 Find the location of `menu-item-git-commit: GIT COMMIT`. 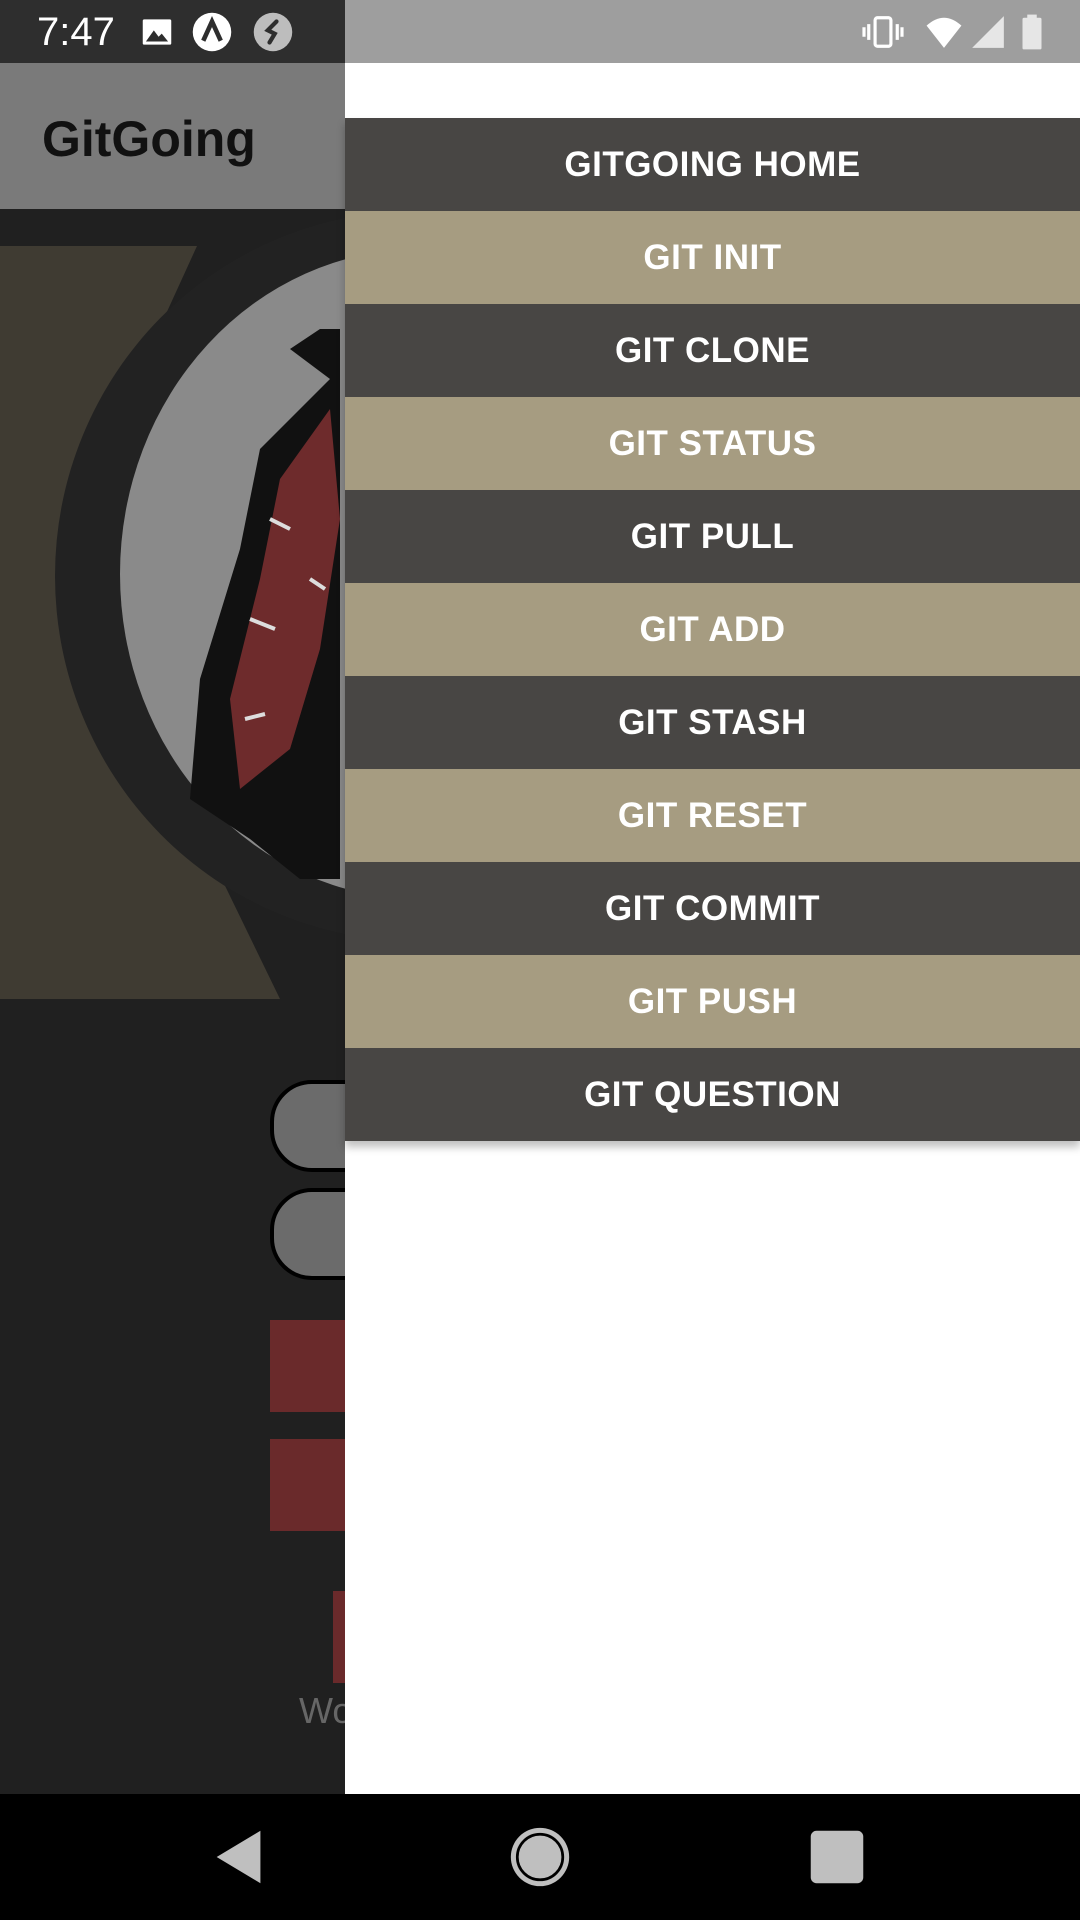

menu-item-git-commit: GIT COMMIT is located at coordinates (712, 908).